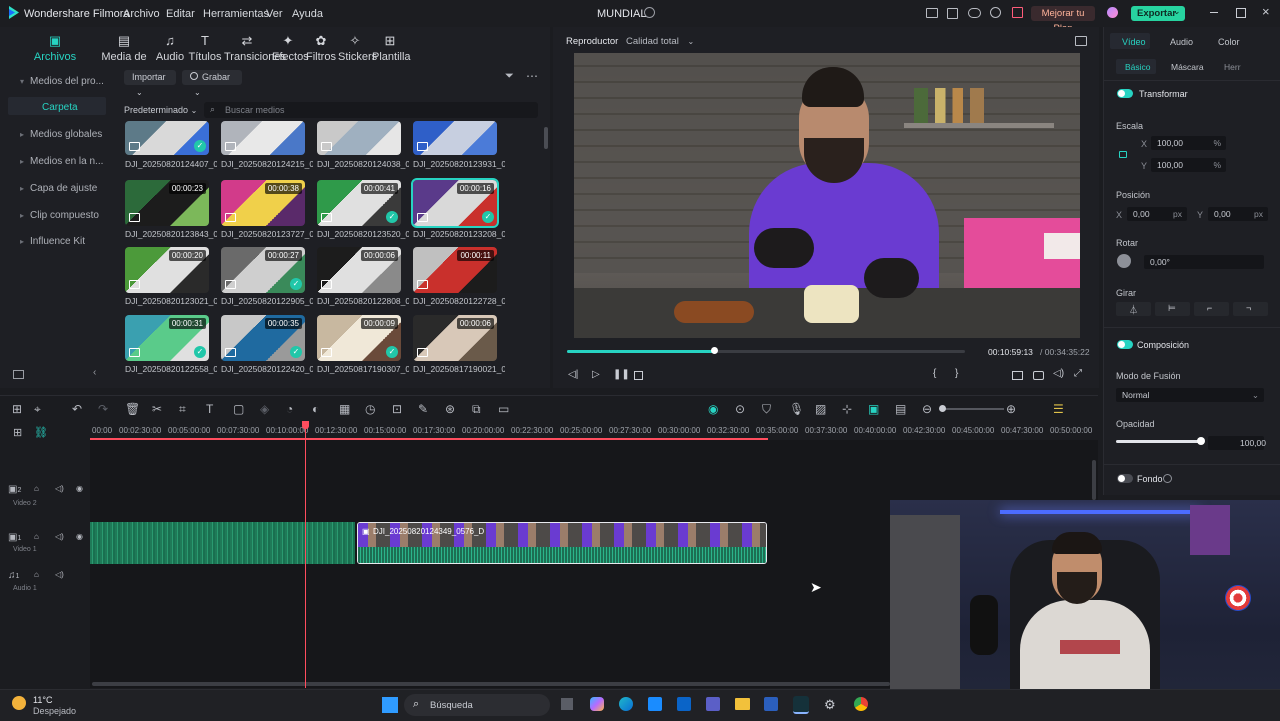 The width and height of the screenshot is (1280, 721). Describe the element at coordinates (359, 270) in the screenshot. I see `media-thumbnail: 00:00:06` at that location.